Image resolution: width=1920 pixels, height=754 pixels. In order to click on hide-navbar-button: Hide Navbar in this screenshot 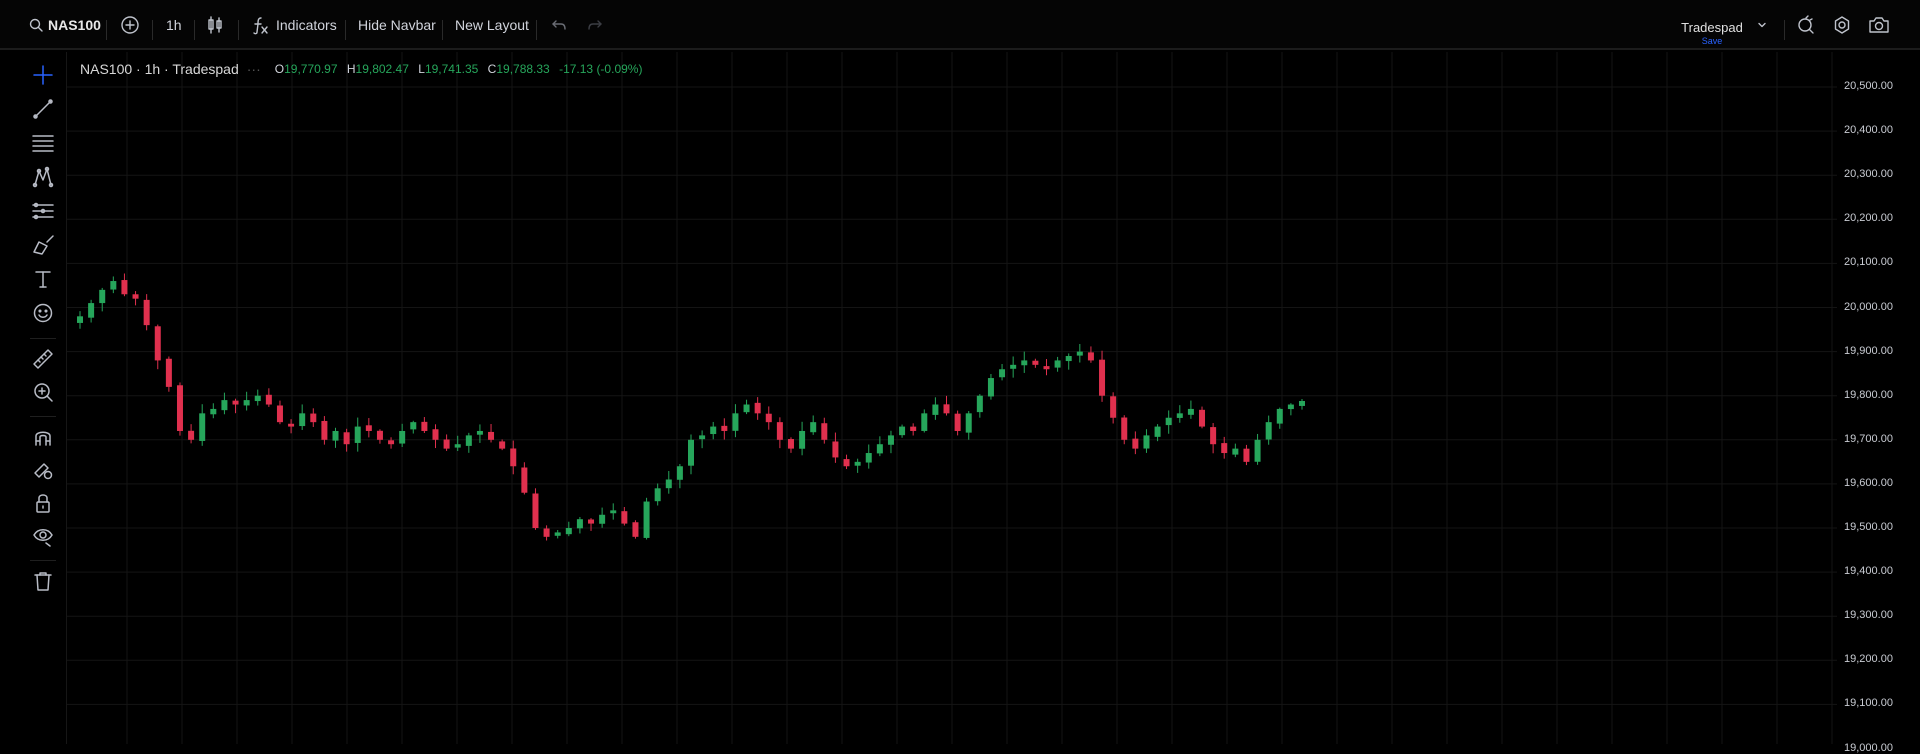, I will do `click(397, 25)`.